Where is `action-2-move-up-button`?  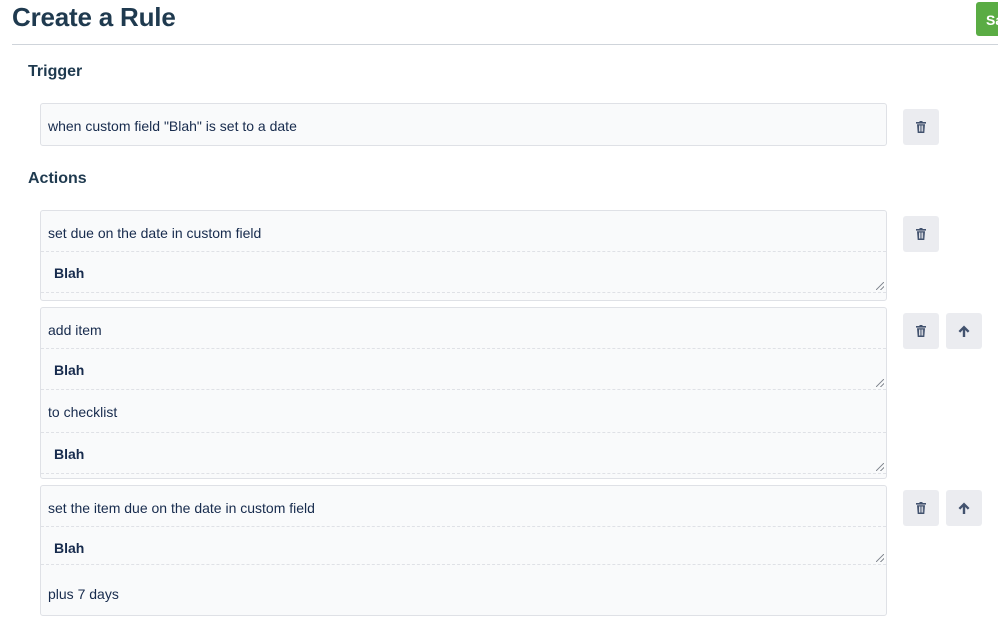 action-2-move-up-button is located at coordinates (964, 331).